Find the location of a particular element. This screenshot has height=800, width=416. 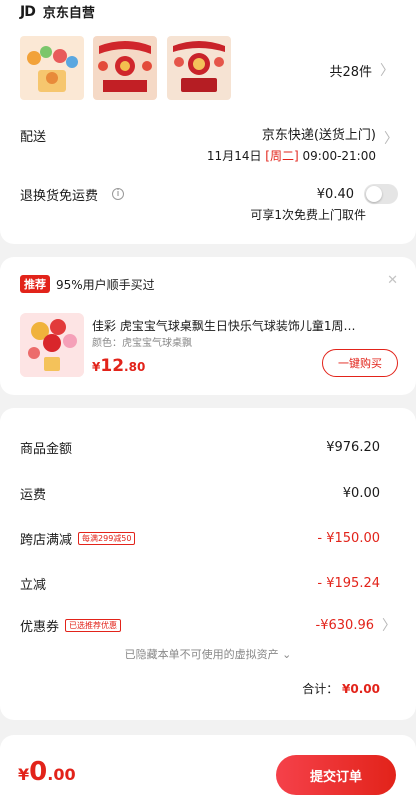

delivery-time: 09:00-21:00 is located at coordinates (339, 156).